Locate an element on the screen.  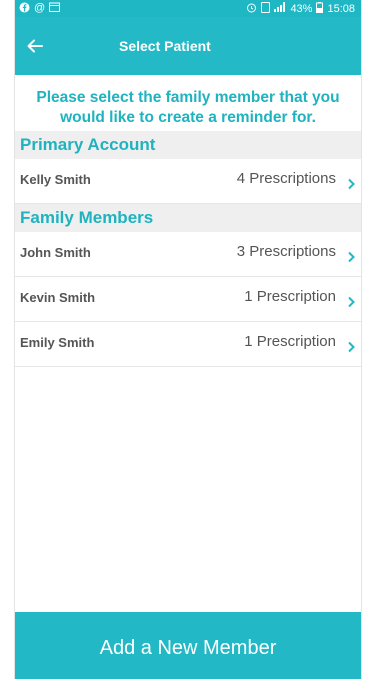
facebook-icon is located at coordinates (24, 9).